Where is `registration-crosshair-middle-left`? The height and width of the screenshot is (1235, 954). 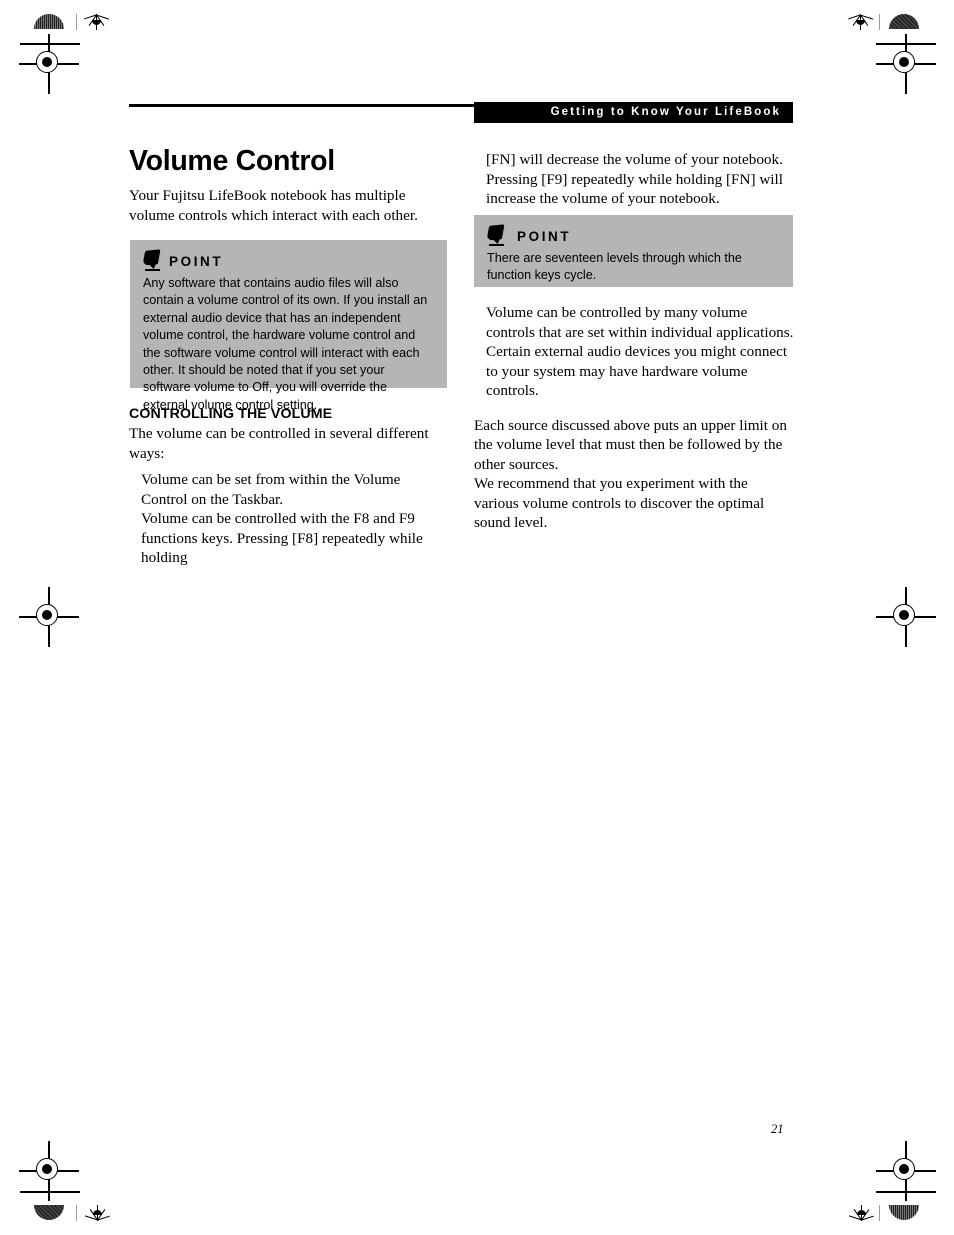
registration-crosshair-middle-left is located at coordinates (49, 617).